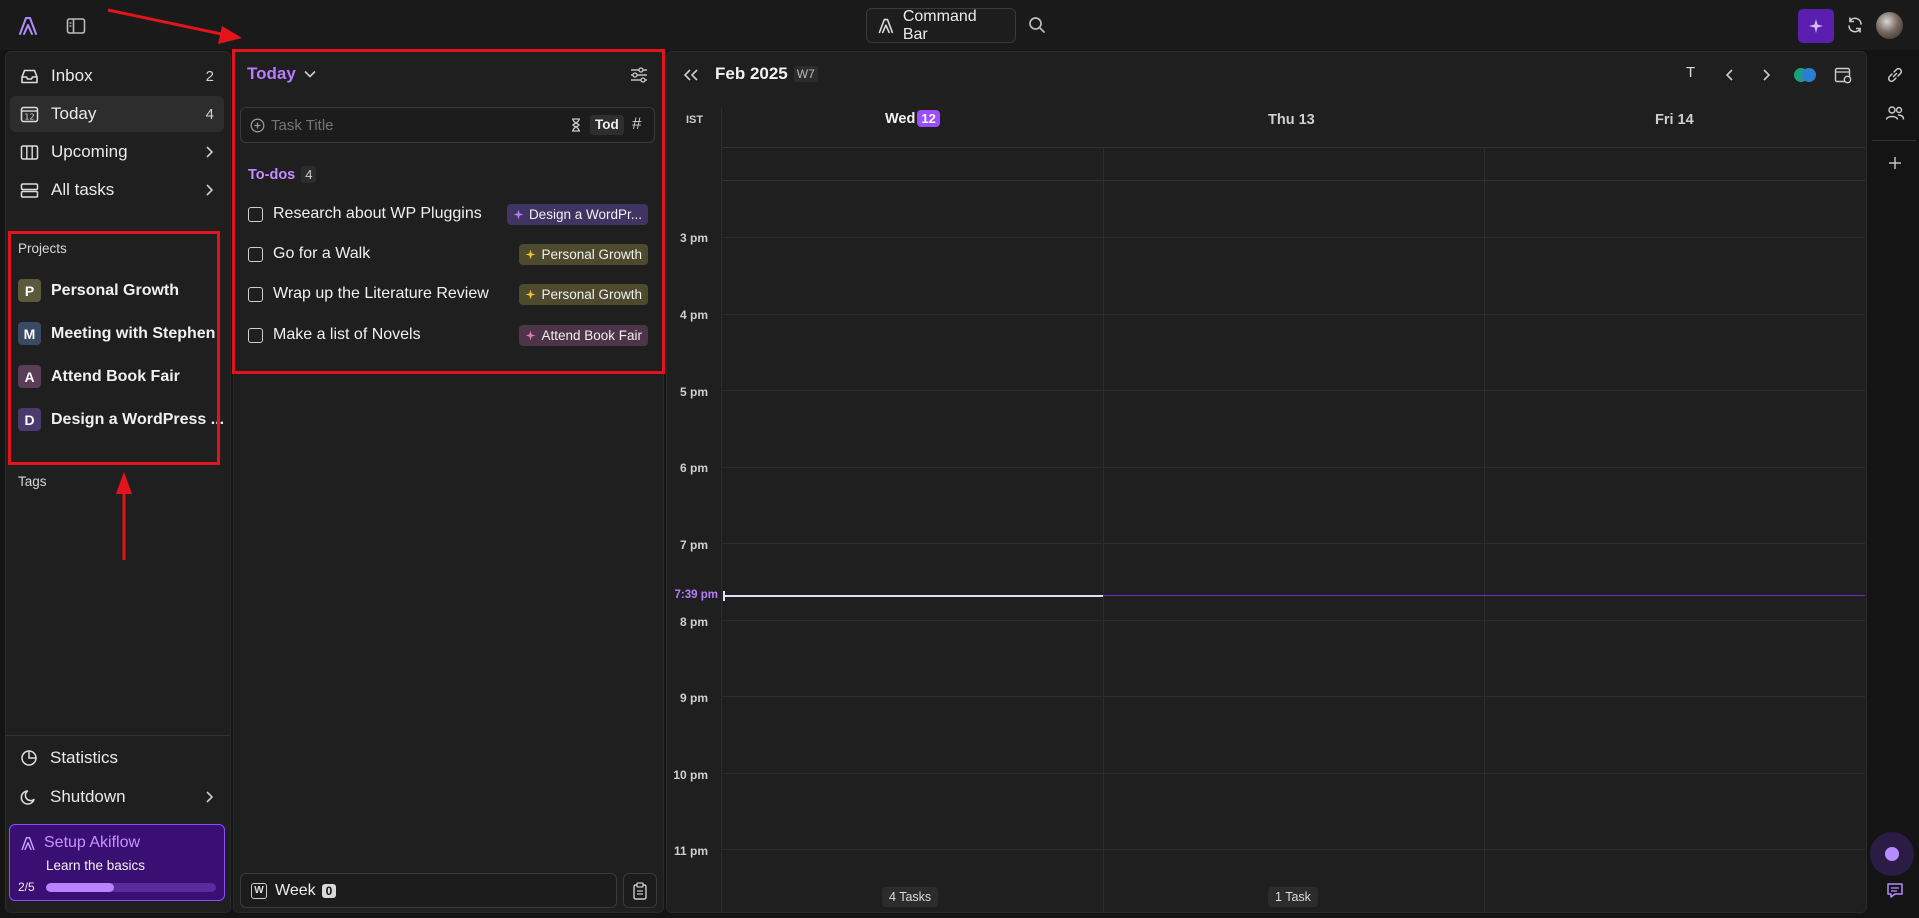 Image resolution: width=1919 pixels, height=918 pixels. Describe the element at coordinates (92, 842) in the screenshot. I see `setup-title: Setup Akiflow` at that location.